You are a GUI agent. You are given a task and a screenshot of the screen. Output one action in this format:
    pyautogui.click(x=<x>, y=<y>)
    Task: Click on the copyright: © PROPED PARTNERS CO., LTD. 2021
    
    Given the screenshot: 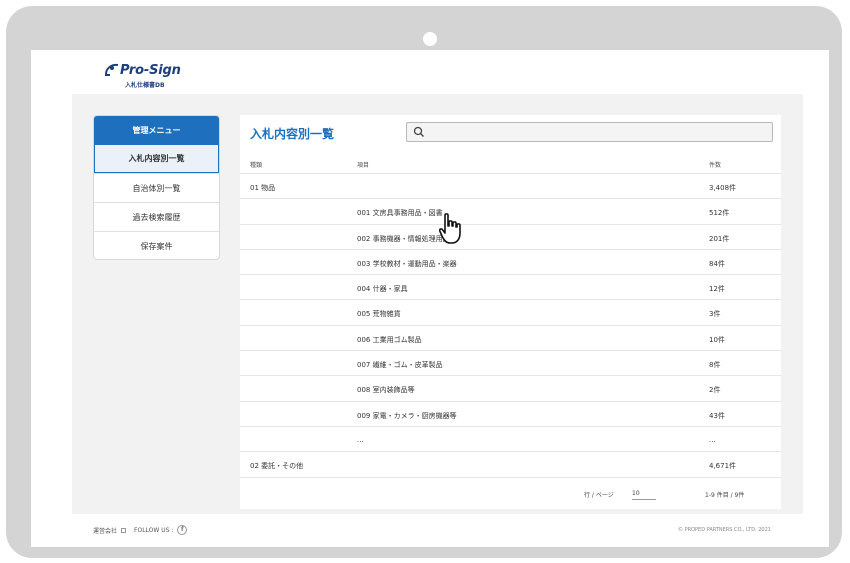 What is the action you would take?
    pyautogui.click(x=724, y=530)
    